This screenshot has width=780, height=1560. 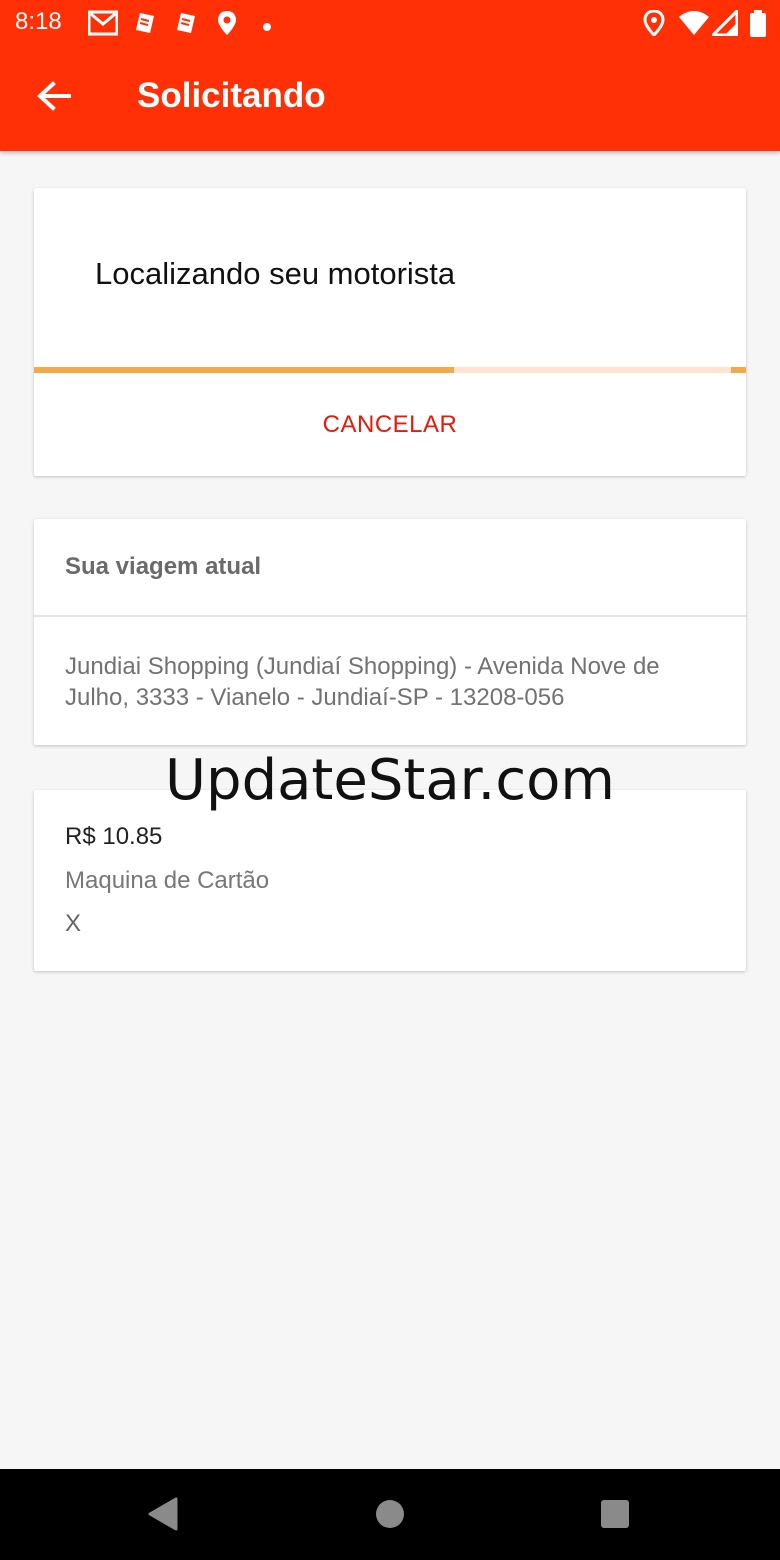 I want to click on trip-header: Sua viagem atual, so click(x=163, y=566).